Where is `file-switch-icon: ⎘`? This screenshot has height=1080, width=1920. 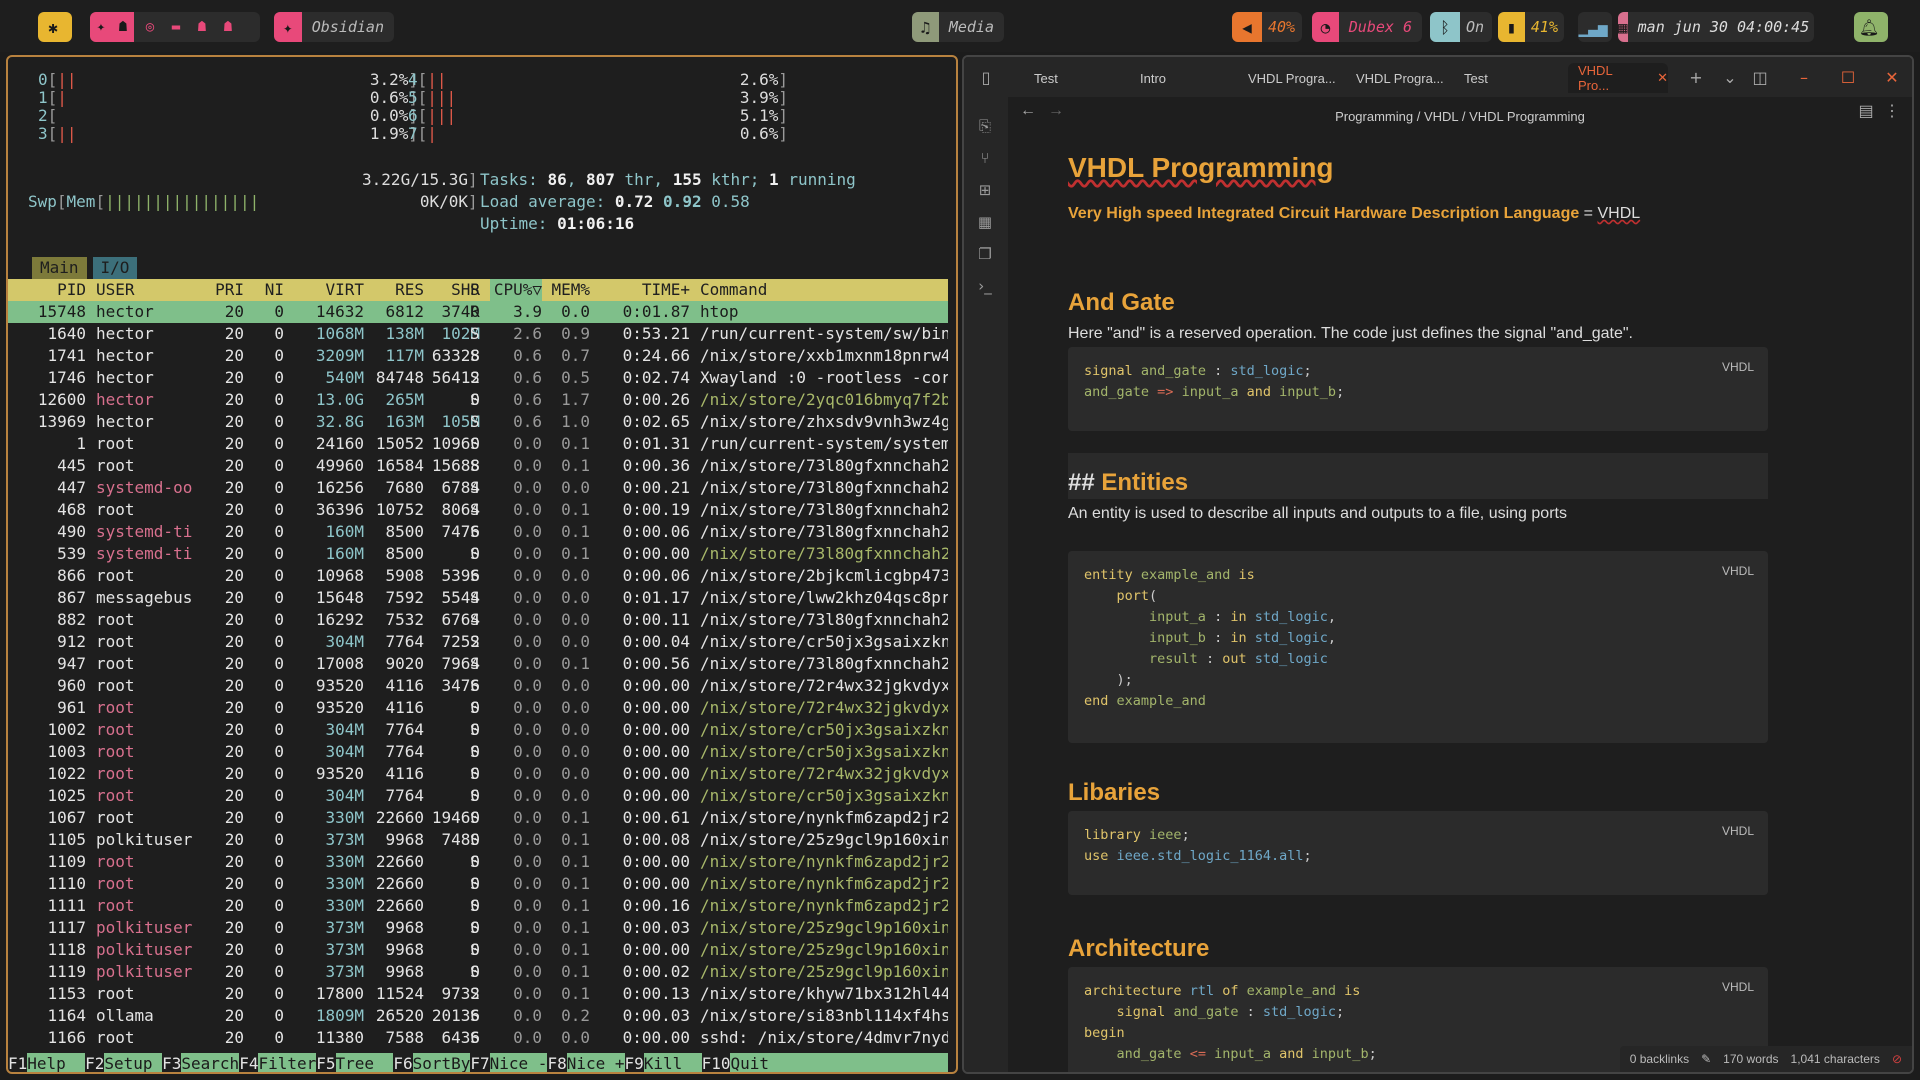 file-switch-icon: ⎘ is located at coordinates (985, 126).